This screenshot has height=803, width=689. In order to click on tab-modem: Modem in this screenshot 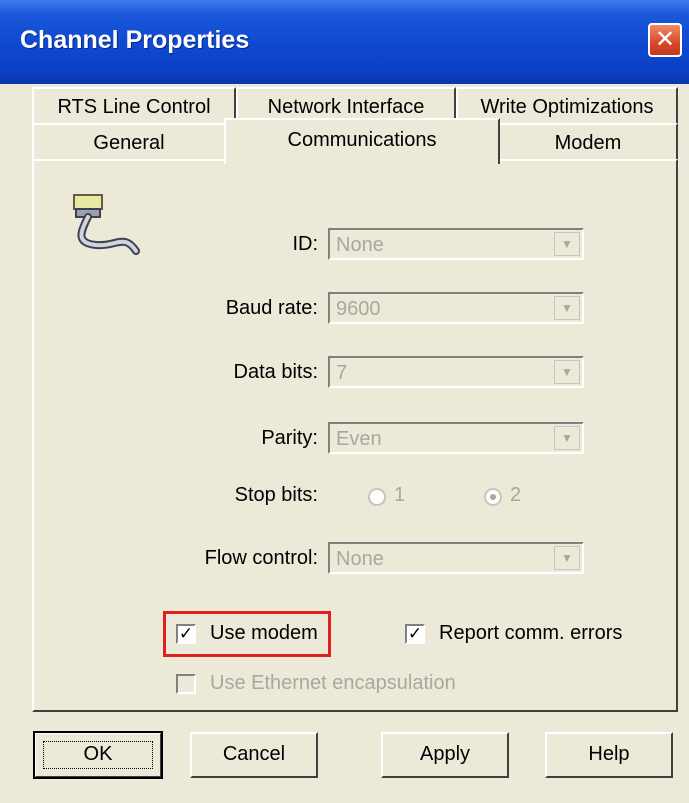, I will do `click(588, 143)`.